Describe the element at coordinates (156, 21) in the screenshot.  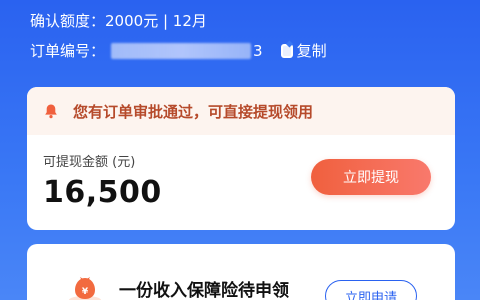
I see `confirmed-limit-value: 2000元 | 12月` at that location.